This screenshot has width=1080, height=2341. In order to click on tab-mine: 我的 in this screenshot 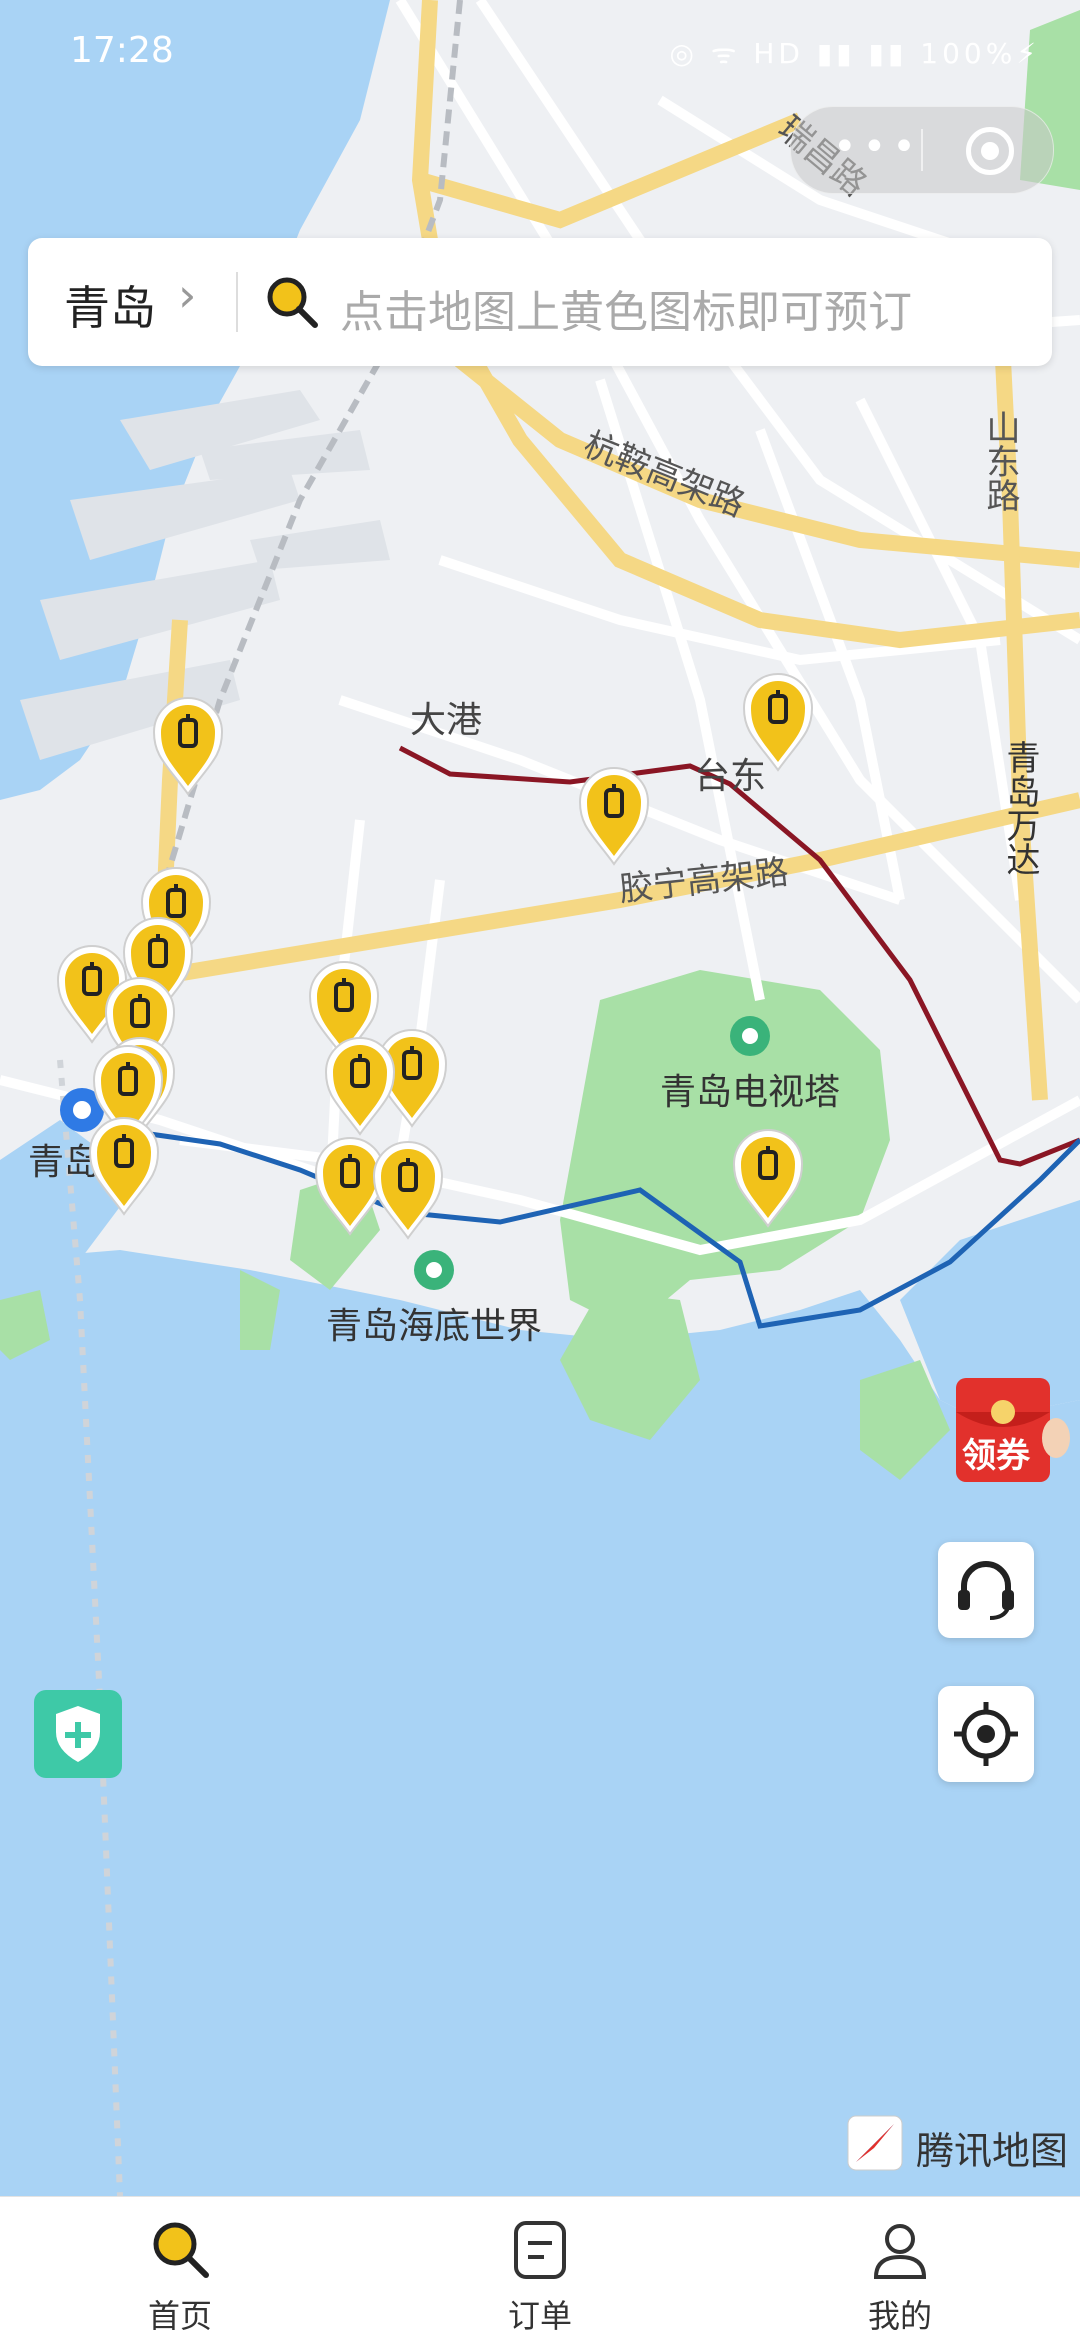, I will do `click(900, 2269)`.